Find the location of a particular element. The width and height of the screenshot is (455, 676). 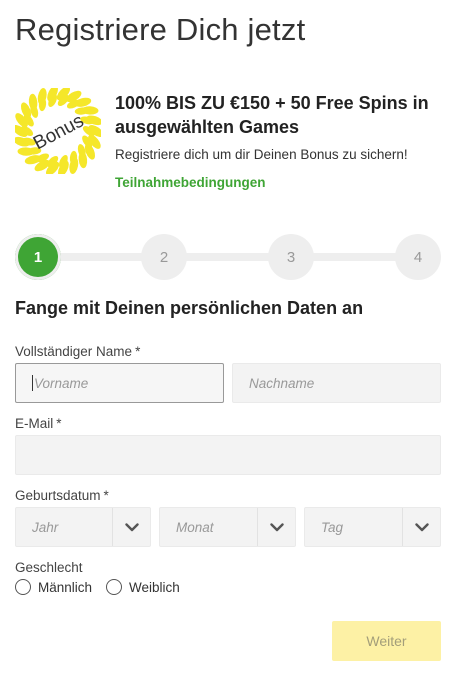

step-3: 3 is located at coordinates (291, 257).